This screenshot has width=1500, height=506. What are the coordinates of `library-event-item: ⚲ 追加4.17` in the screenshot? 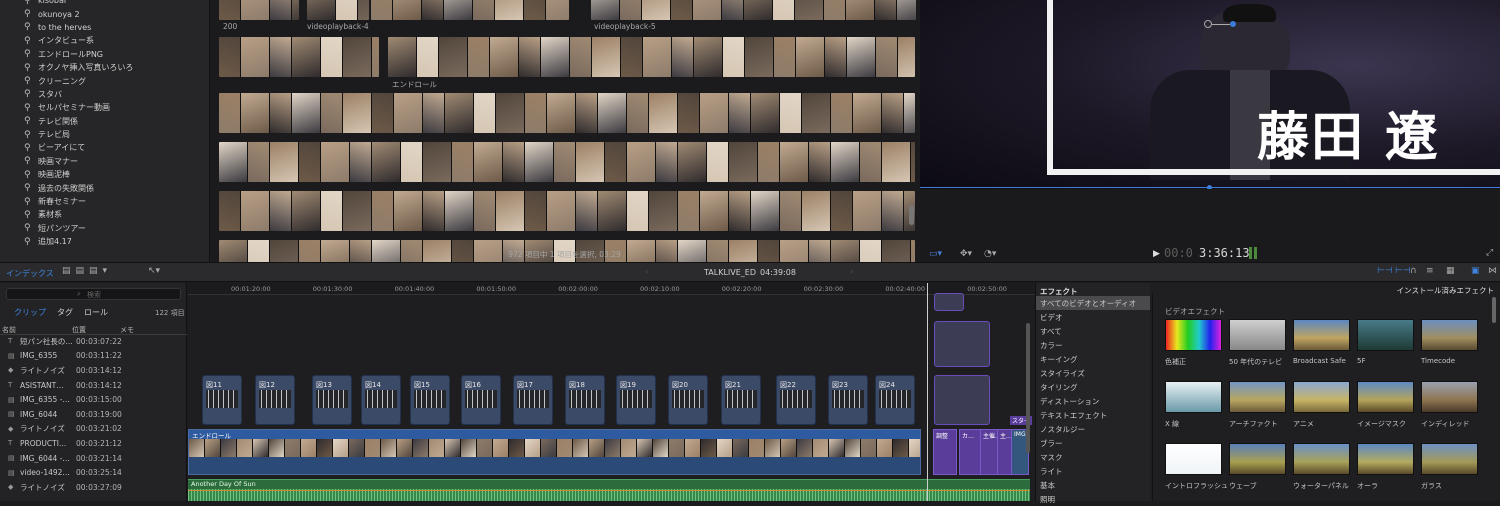 It's located at (104, 241).